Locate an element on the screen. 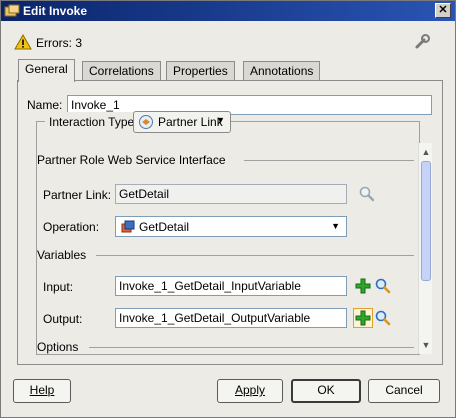 The image size is (456, 418). tab-annotations: Annotations is located at coordinates (282, 71).